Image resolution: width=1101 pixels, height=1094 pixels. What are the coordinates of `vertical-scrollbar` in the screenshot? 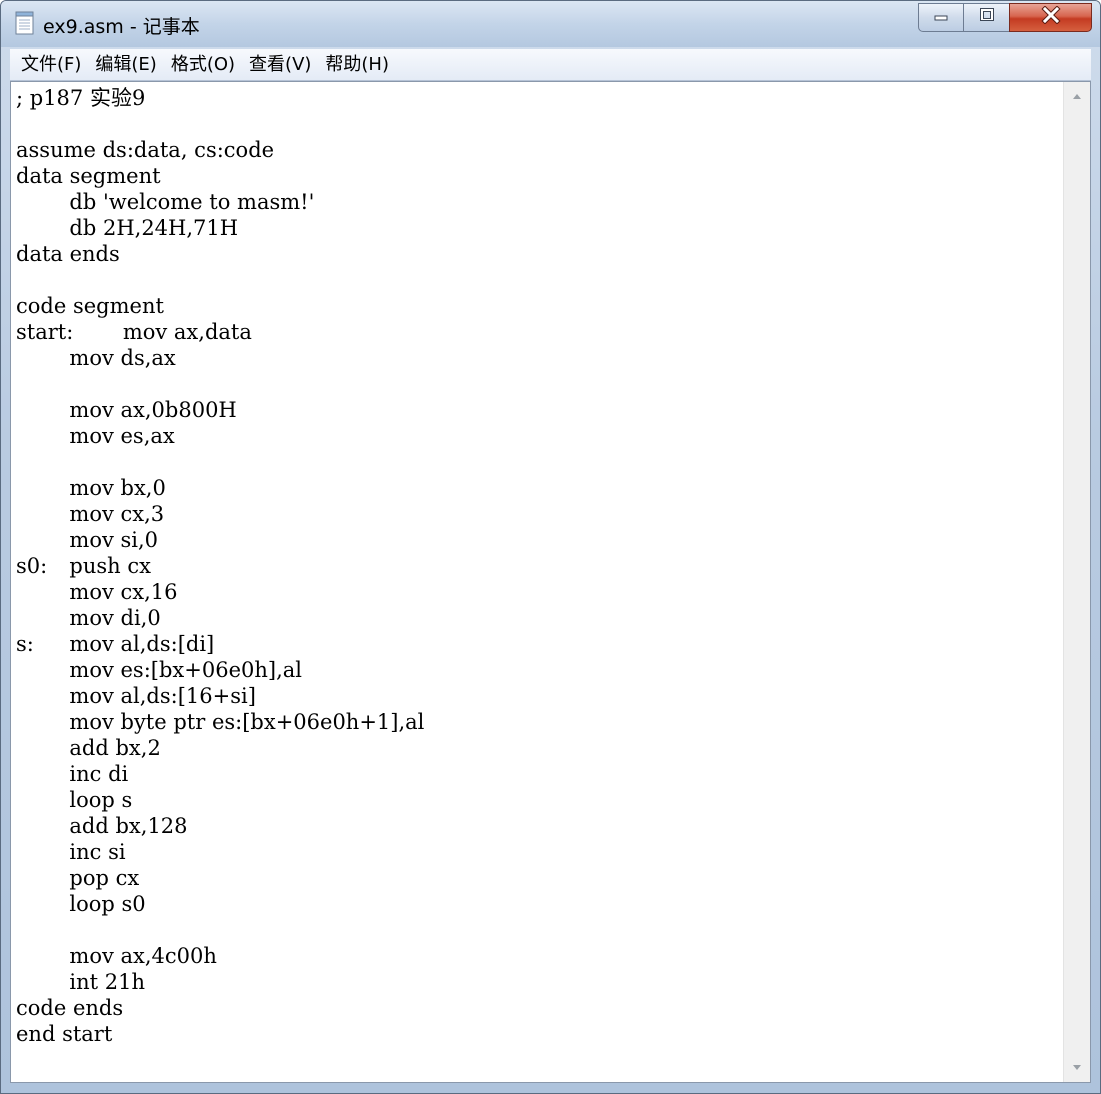 It's located at (1076, 582).